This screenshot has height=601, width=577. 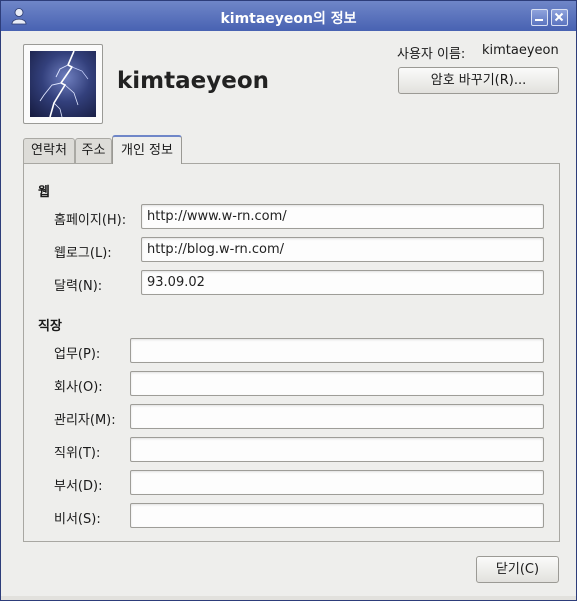 I want to click on department-label: 부서(D):, so click(x=78, y=486).